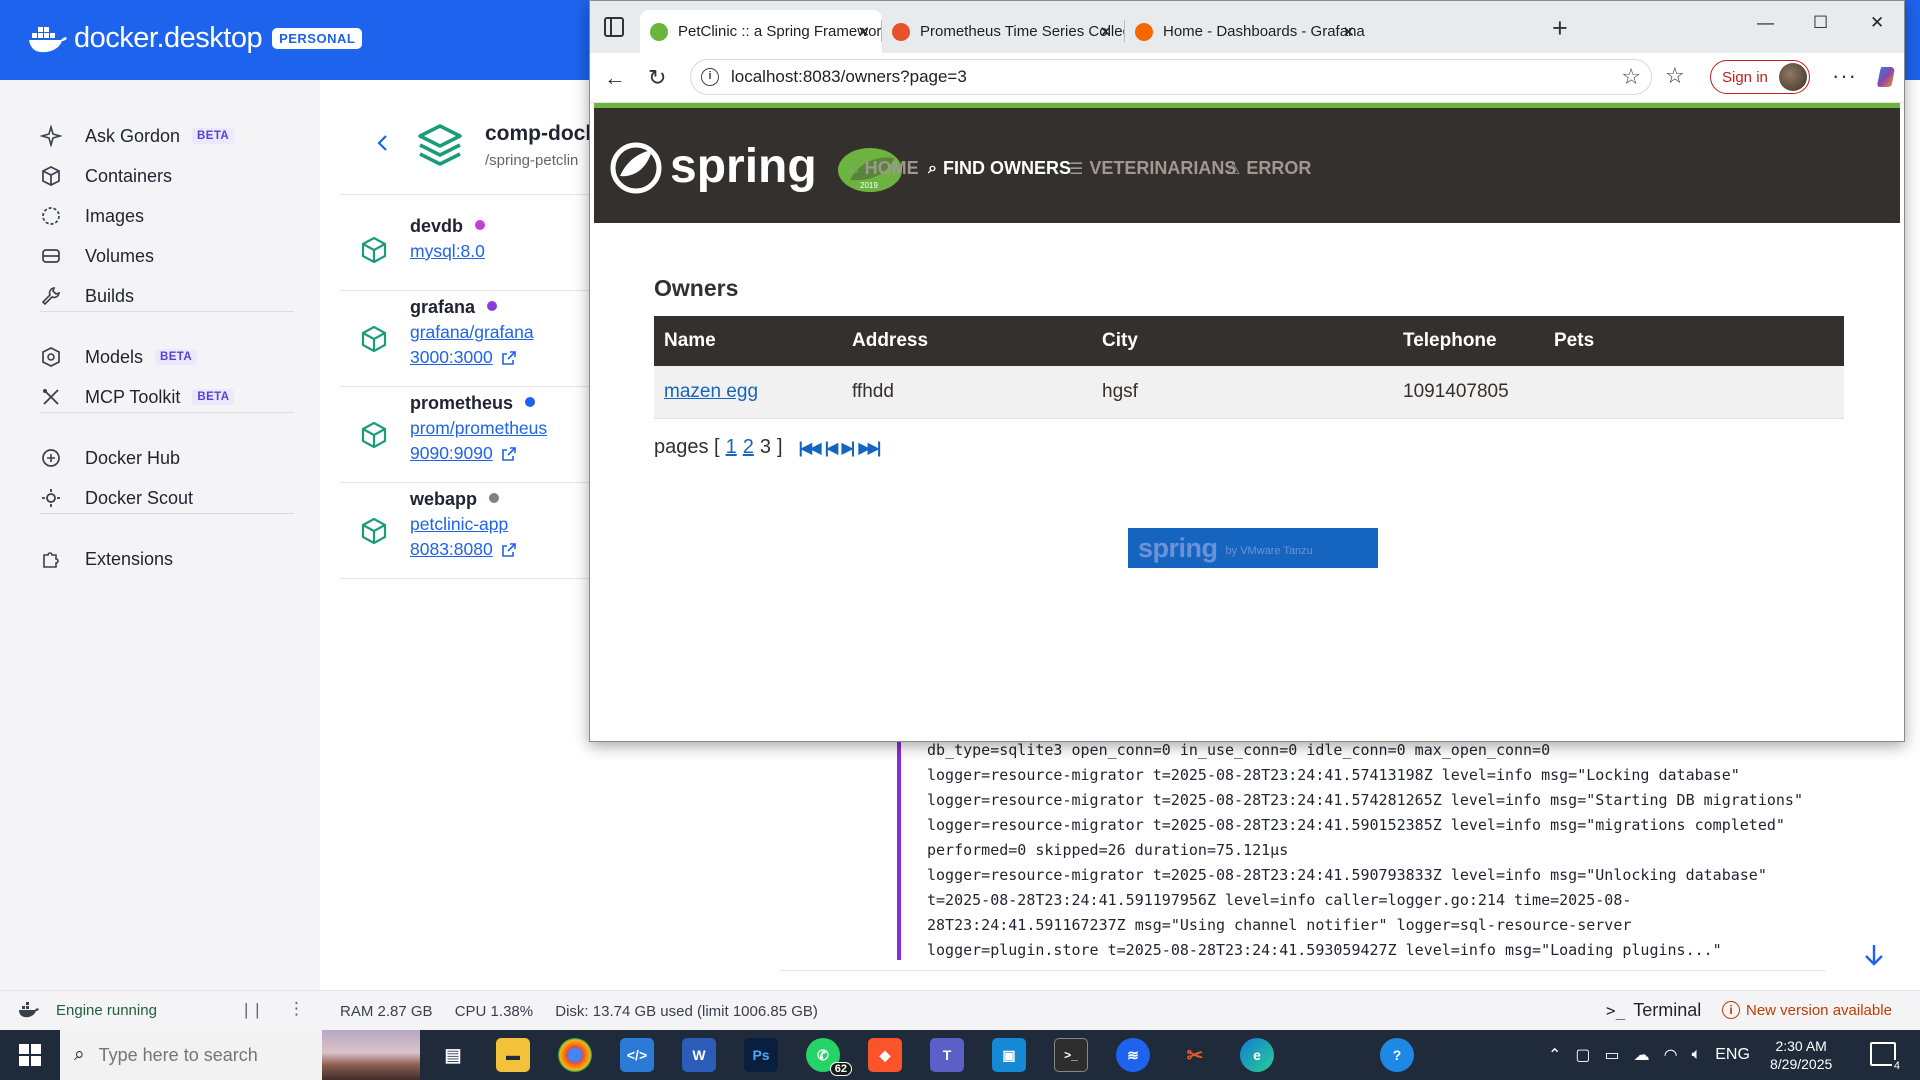  Describe the element at coordinates (1874, 955) in the screenshot. I see `scroll-to-bottom-icon` at that location.